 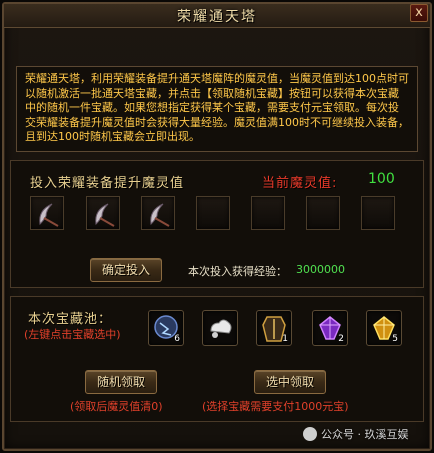 What do you see at coordinates (70, 319) in the screenshot?
I see `treasure-label: 本次宝藏池：` at bounding box center [70, 319].